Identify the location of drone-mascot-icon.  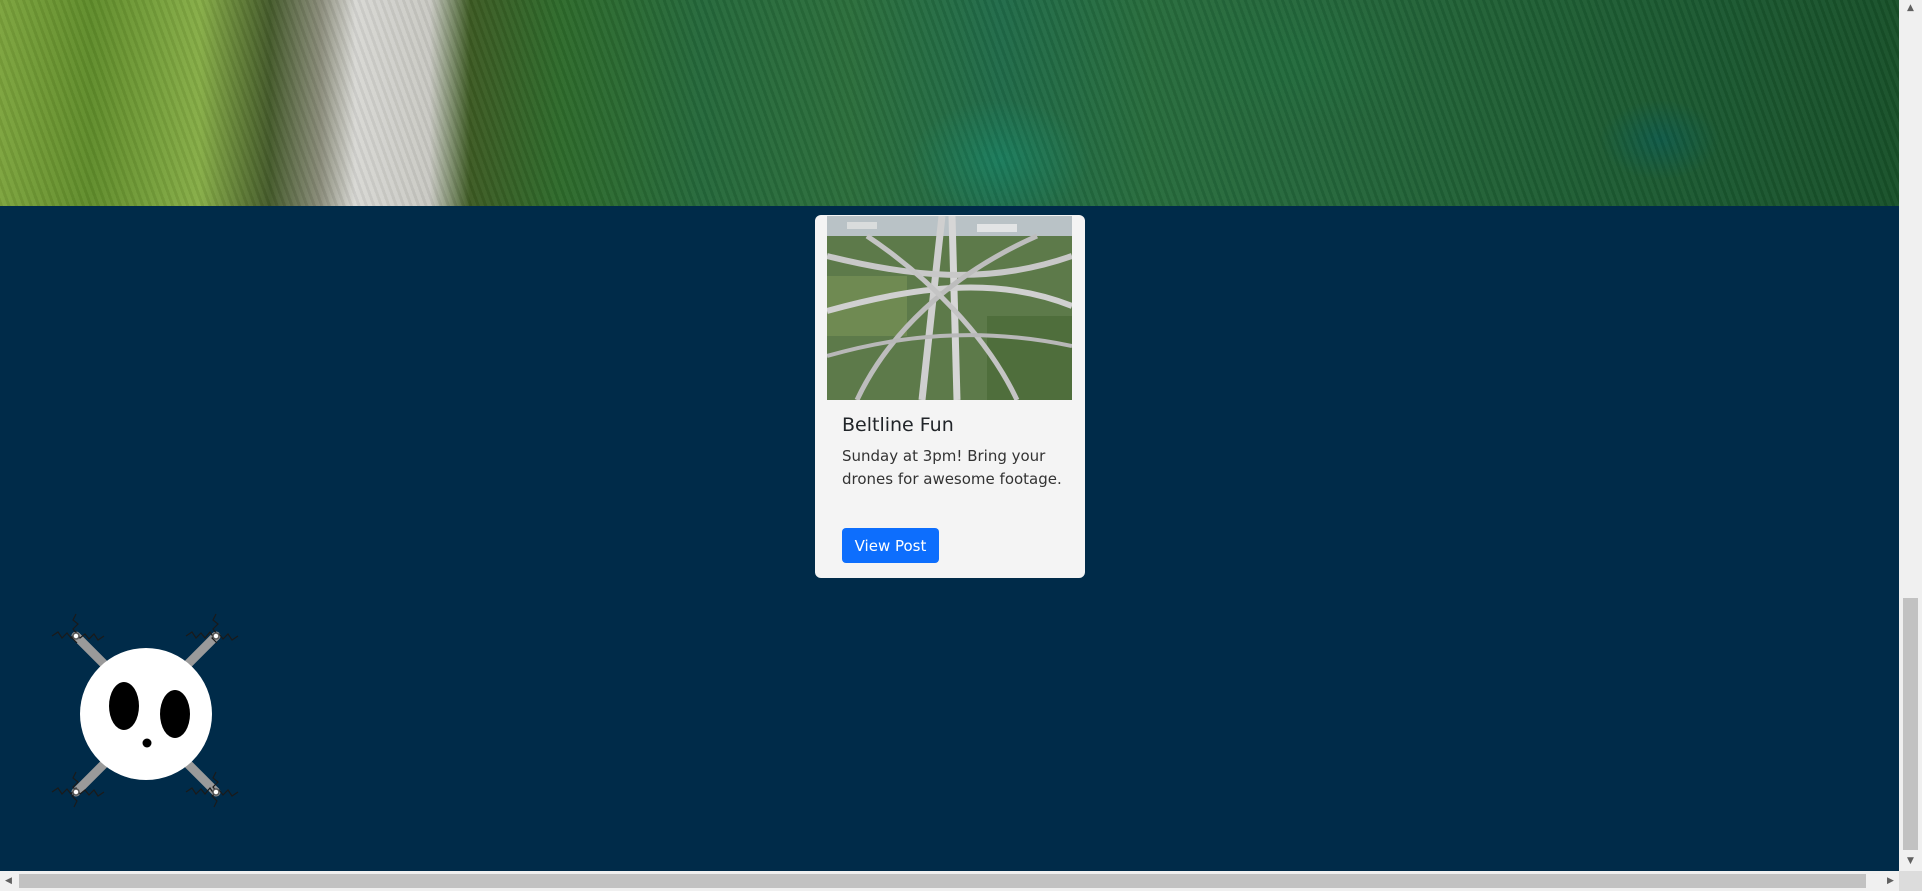
(145, 710).